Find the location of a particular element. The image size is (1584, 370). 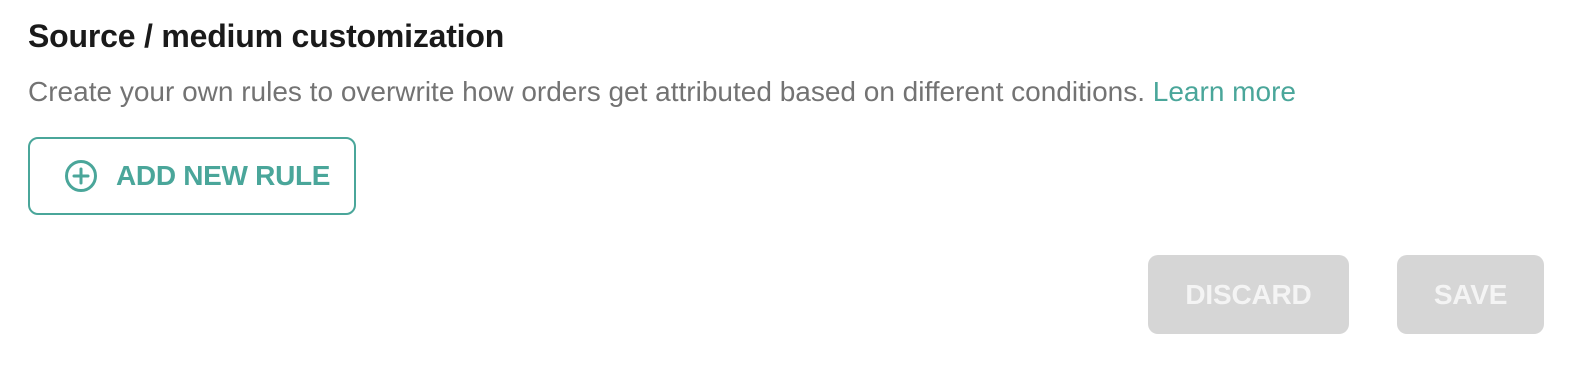

add-new-rule-button: ADD NEW RULE is located at coordinates (192, 176).